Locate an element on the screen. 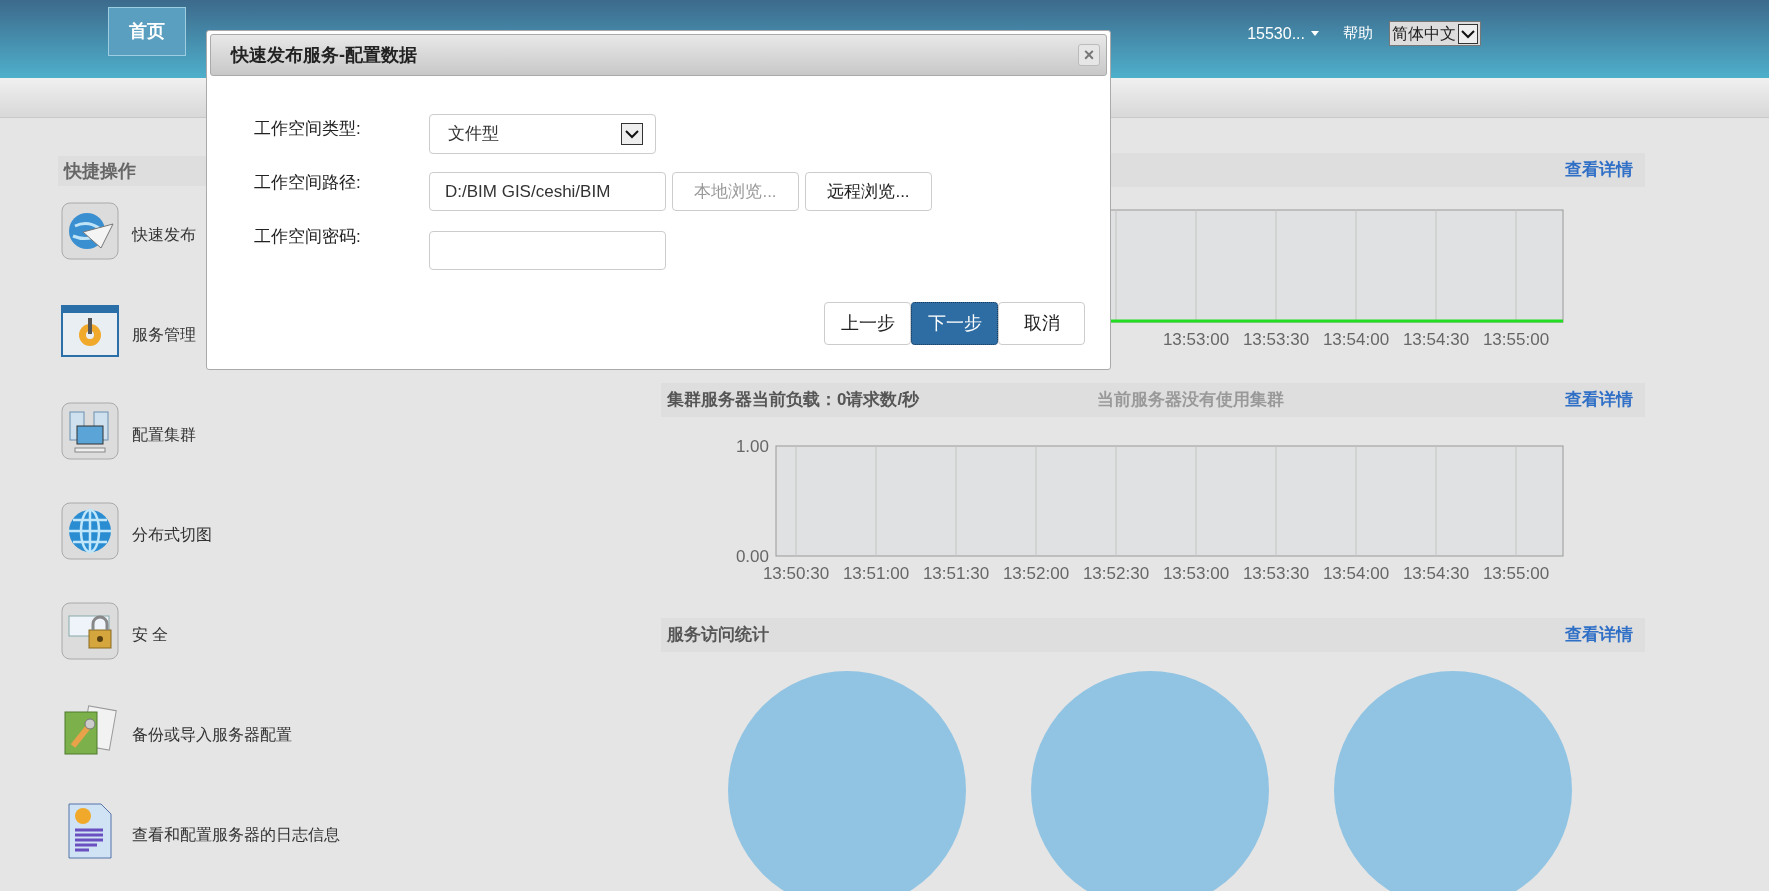  computer-servers-icon is located at coordinates (90, 431).